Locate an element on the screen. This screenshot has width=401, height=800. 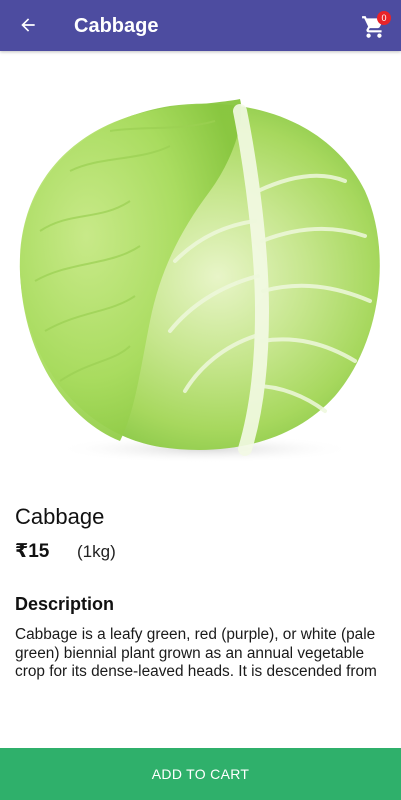
cart-button: 0 is located at coordinates (376, 25).